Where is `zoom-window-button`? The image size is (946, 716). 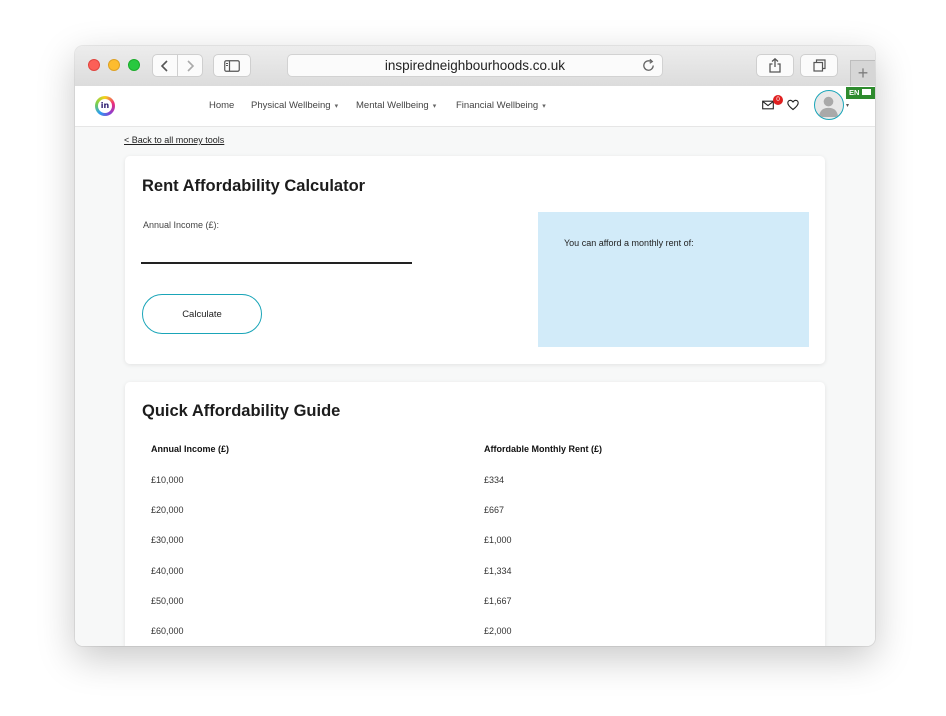
zoom-window-button is located at coordinates (134, 65).